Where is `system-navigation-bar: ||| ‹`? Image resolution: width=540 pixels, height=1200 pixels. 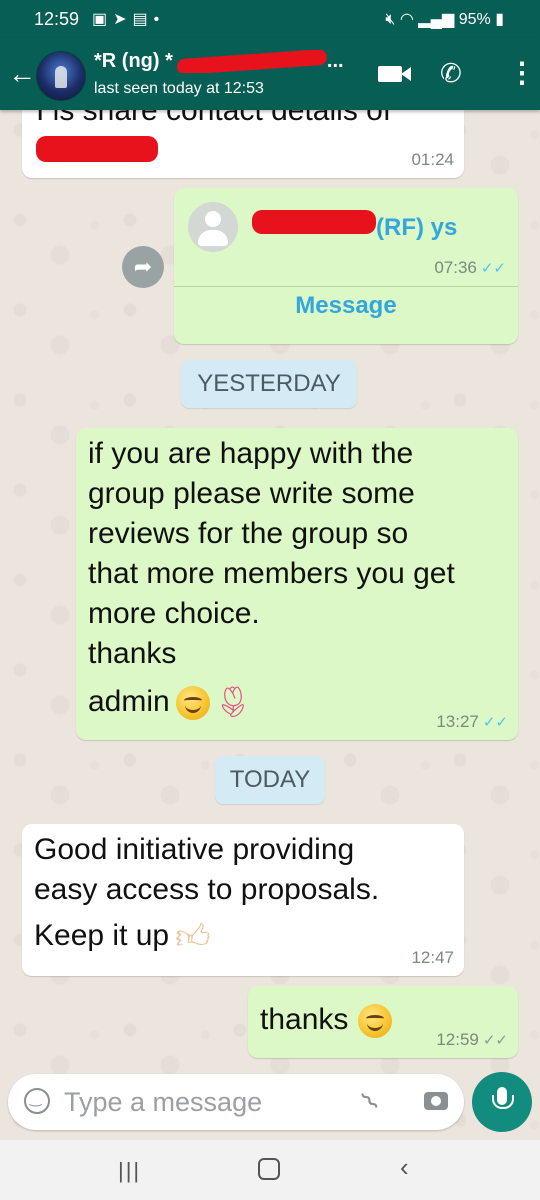 system-navigation-bar: ||| ‹ is located at coordinates (270, 1170).